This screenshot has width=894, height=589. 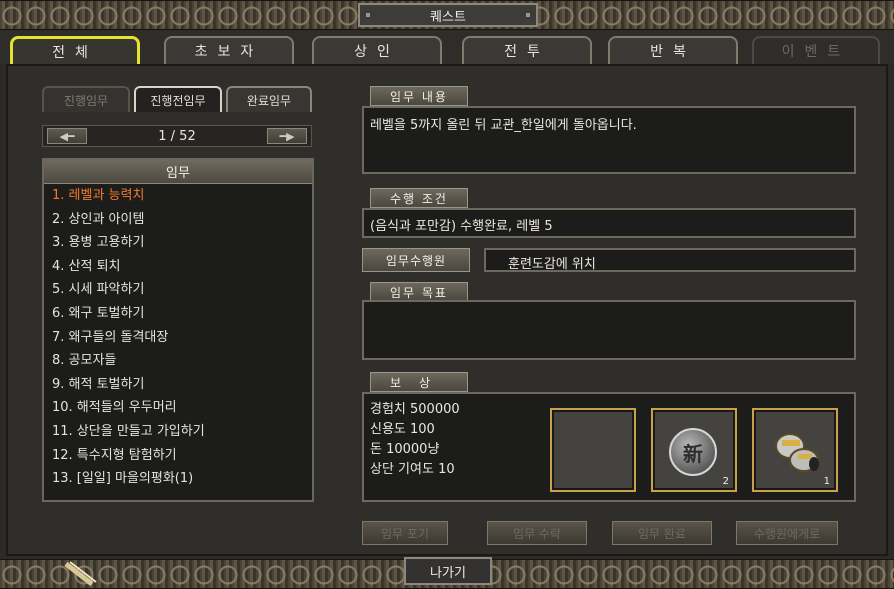 I want to click on subtab-completed: 완료임무, so click(x=269, y=99).